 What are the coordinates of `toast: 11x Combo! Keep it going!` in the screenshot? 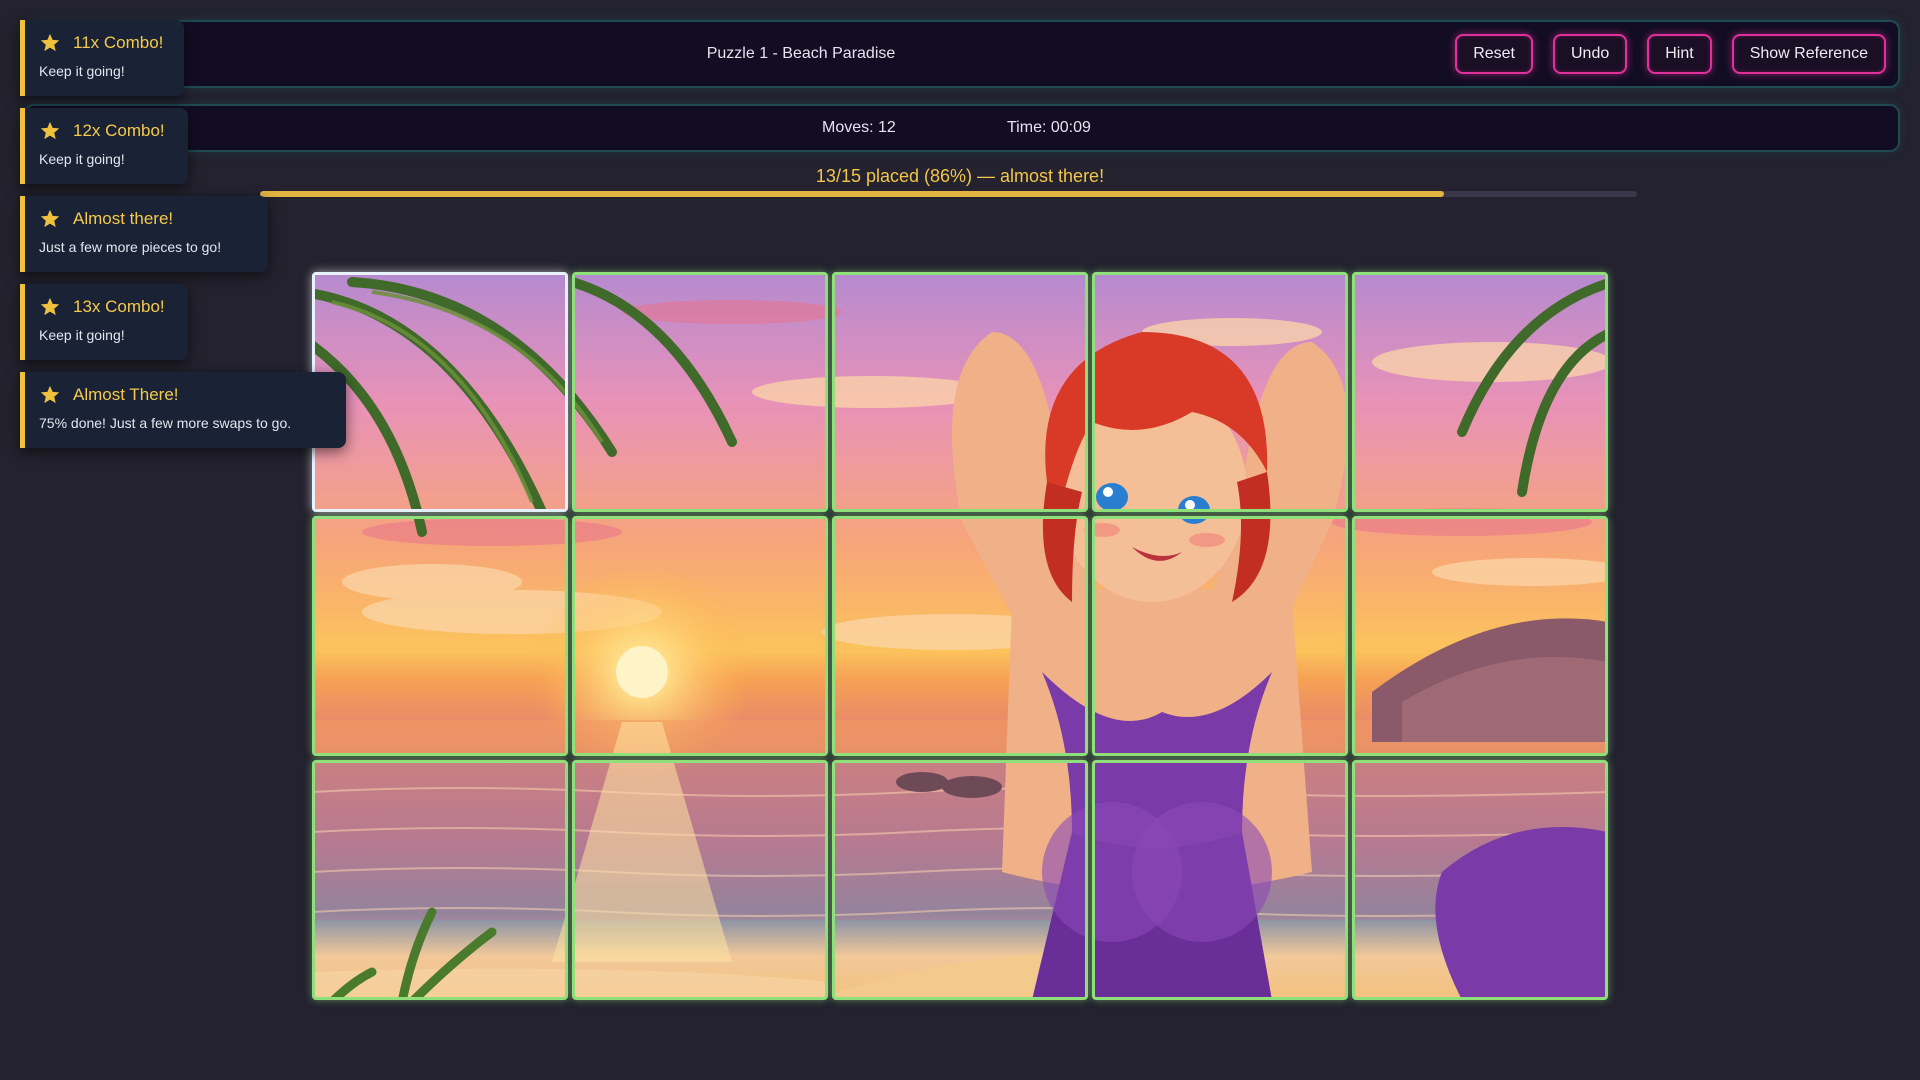 It's located at (102, 58).